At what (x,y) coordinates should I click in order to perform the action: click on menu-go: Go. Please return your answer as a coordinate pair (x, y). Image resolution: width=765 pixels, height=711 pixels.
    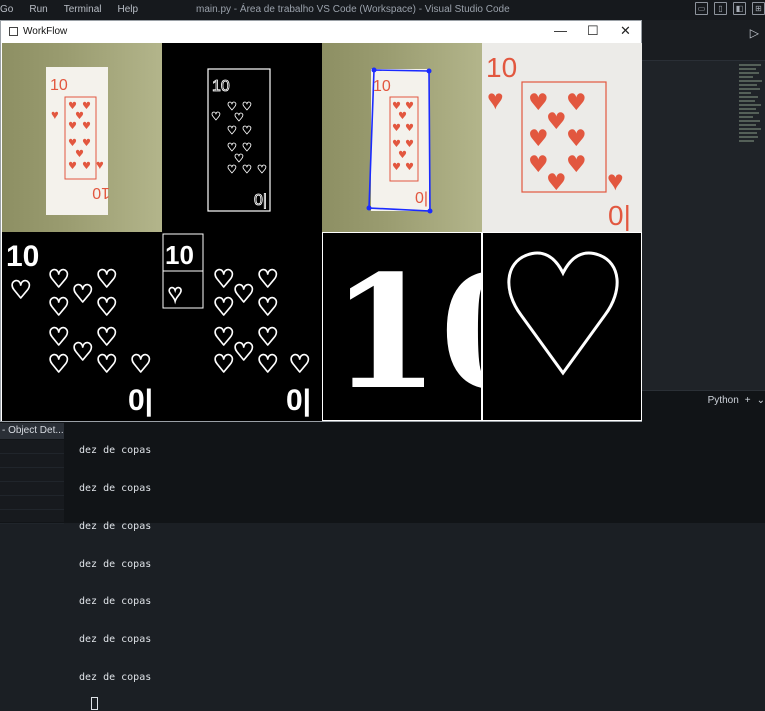
    Looking at the image, I should click on (6, 9).